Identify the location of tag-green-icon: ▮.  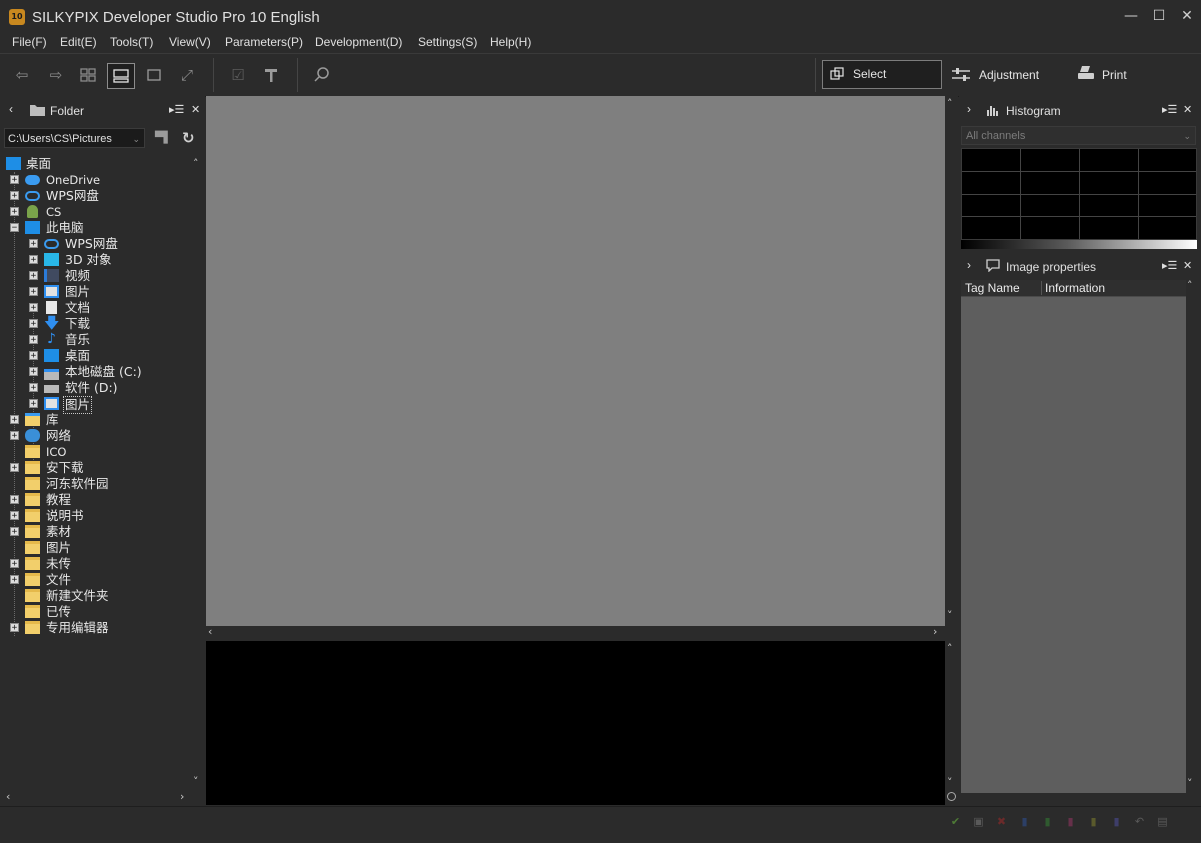
(1047, 821).